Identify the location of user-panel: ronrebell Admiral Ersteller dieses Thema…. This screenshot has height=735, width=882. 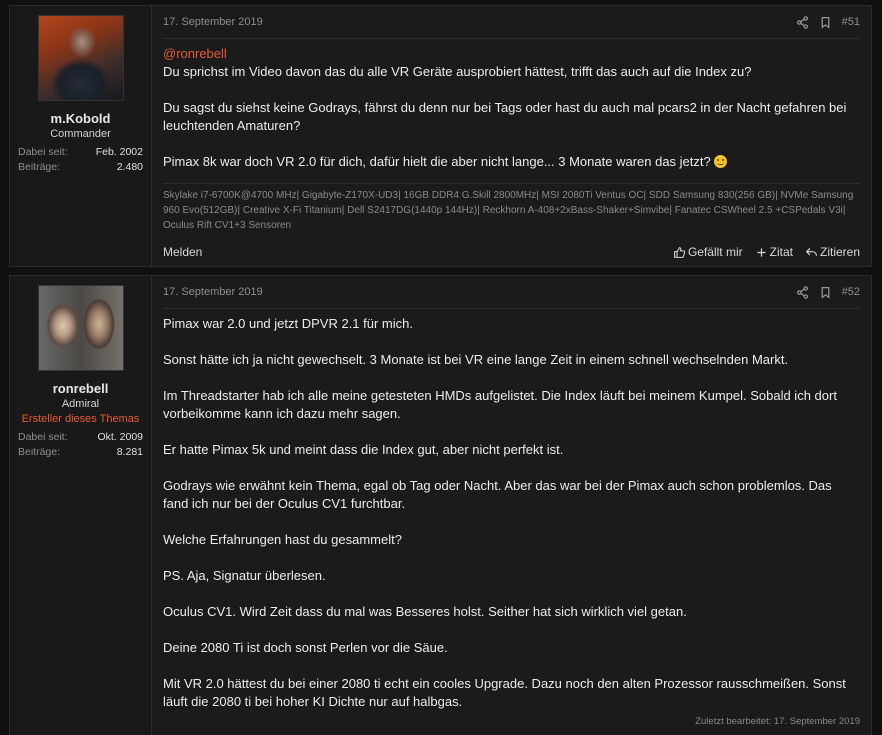
(81, 505).